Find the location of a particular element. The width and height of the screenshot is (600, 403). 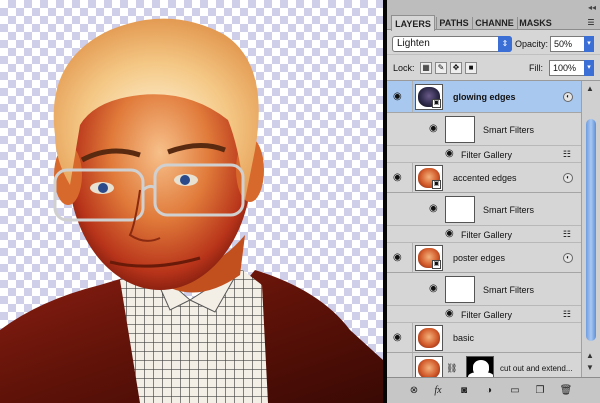

layer-name: basic is located at coordinates (463, 338).